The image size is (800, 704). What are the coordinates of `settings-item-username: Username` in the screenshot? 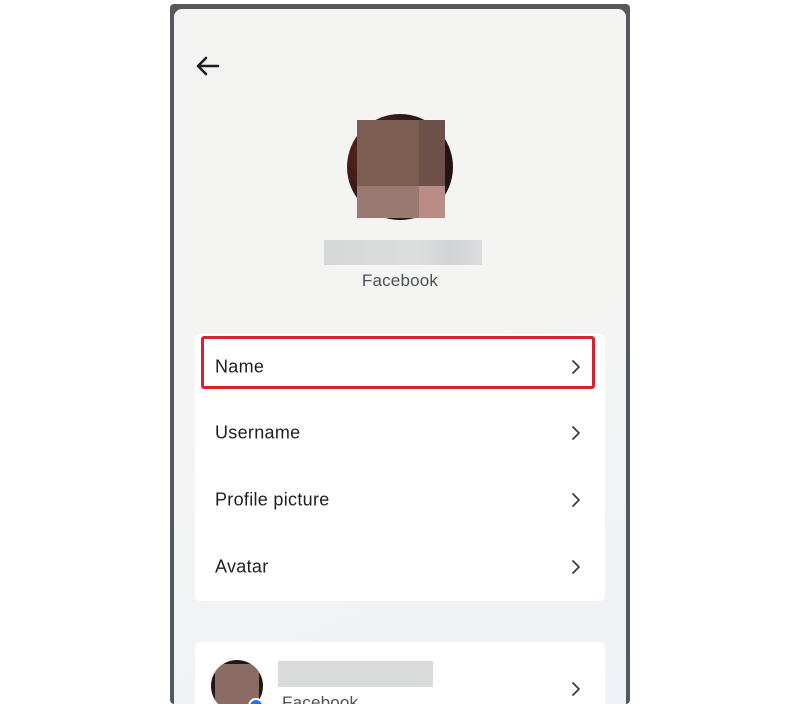 It's located at (400, 433).